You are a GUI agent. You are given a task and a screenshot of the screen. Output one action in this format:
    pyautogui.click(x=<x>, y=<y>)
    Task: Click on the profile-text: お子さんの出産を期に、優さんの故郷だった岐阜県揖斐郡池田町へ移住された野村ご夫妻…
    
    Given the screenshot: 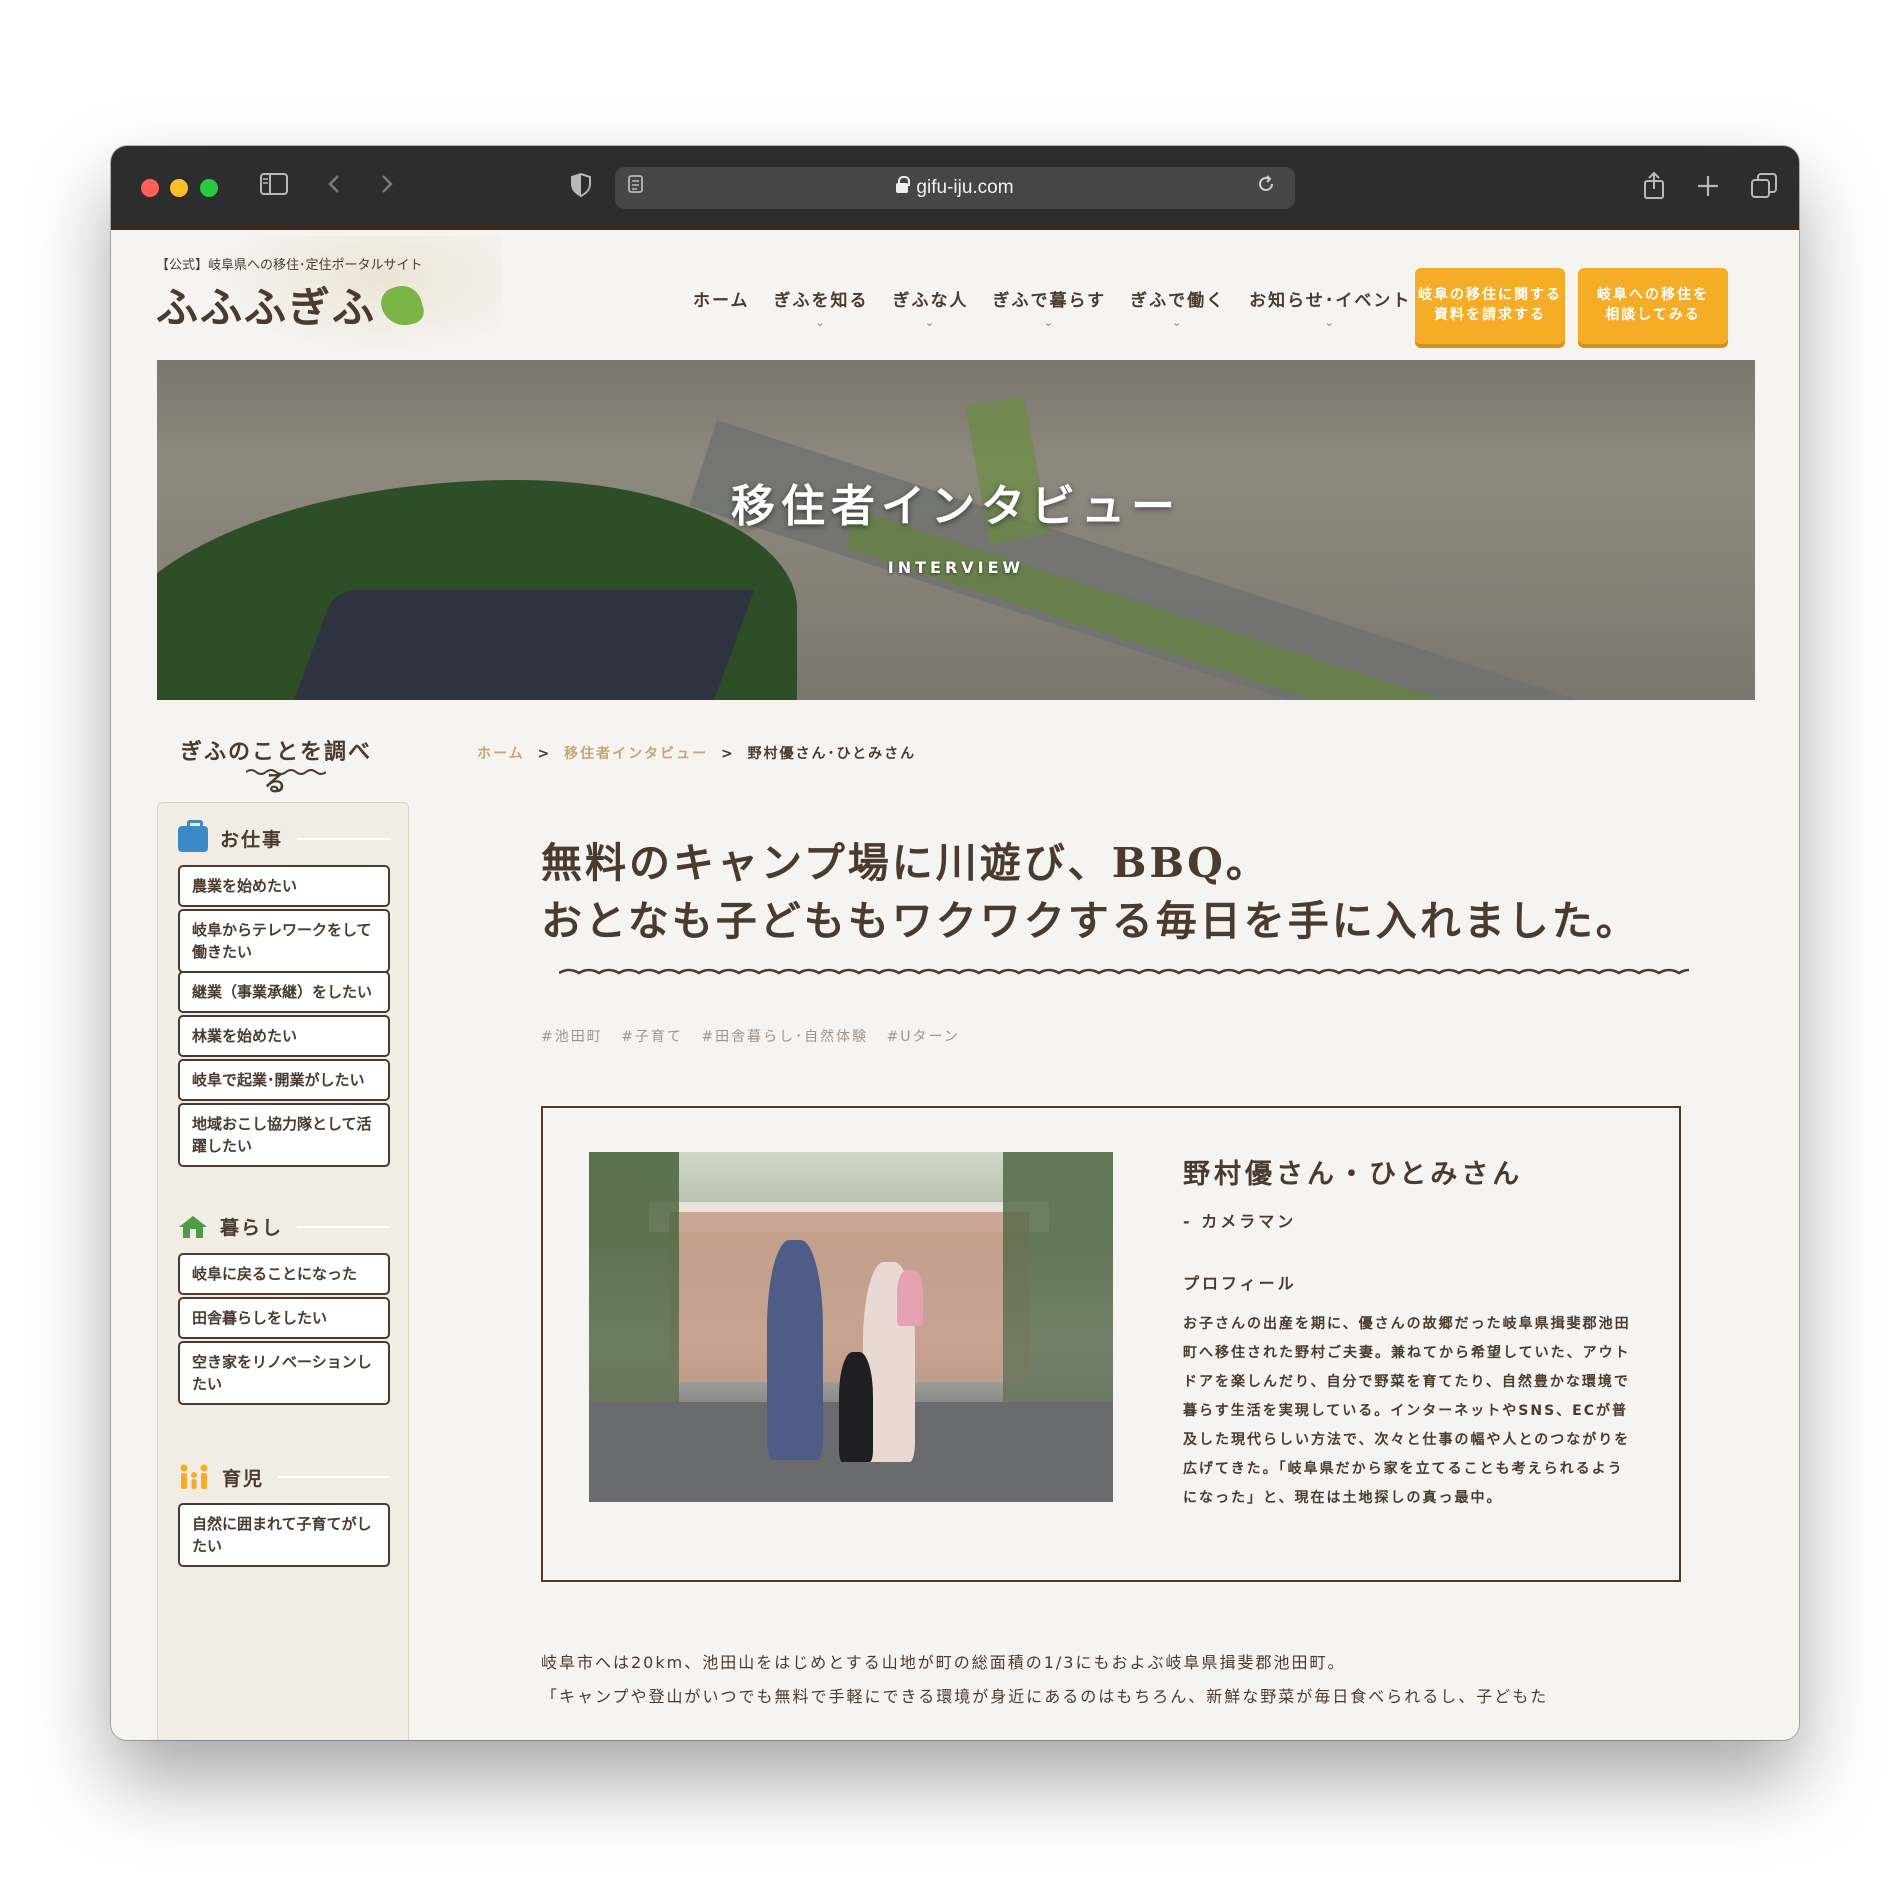 What is the action you would take?
    pyautogui.click(x=1407, y=1411)
    